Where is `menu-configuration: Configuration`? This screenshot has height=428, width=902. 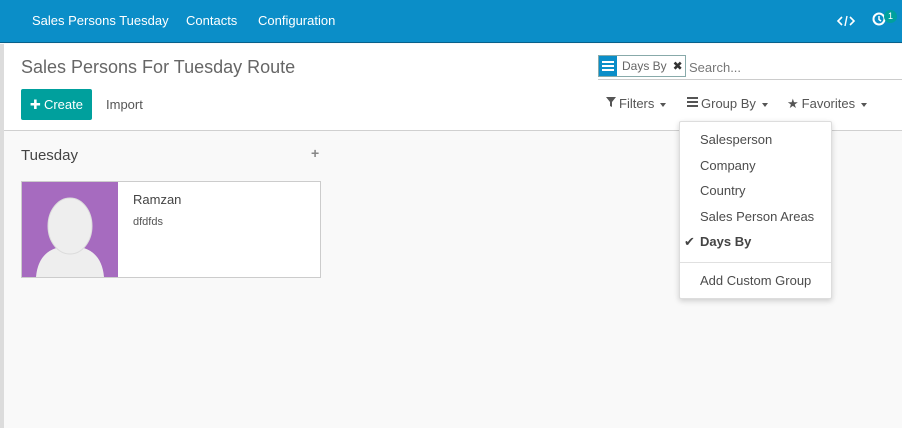 menu-configuration: Configuration is located at coordinates (296, 21).